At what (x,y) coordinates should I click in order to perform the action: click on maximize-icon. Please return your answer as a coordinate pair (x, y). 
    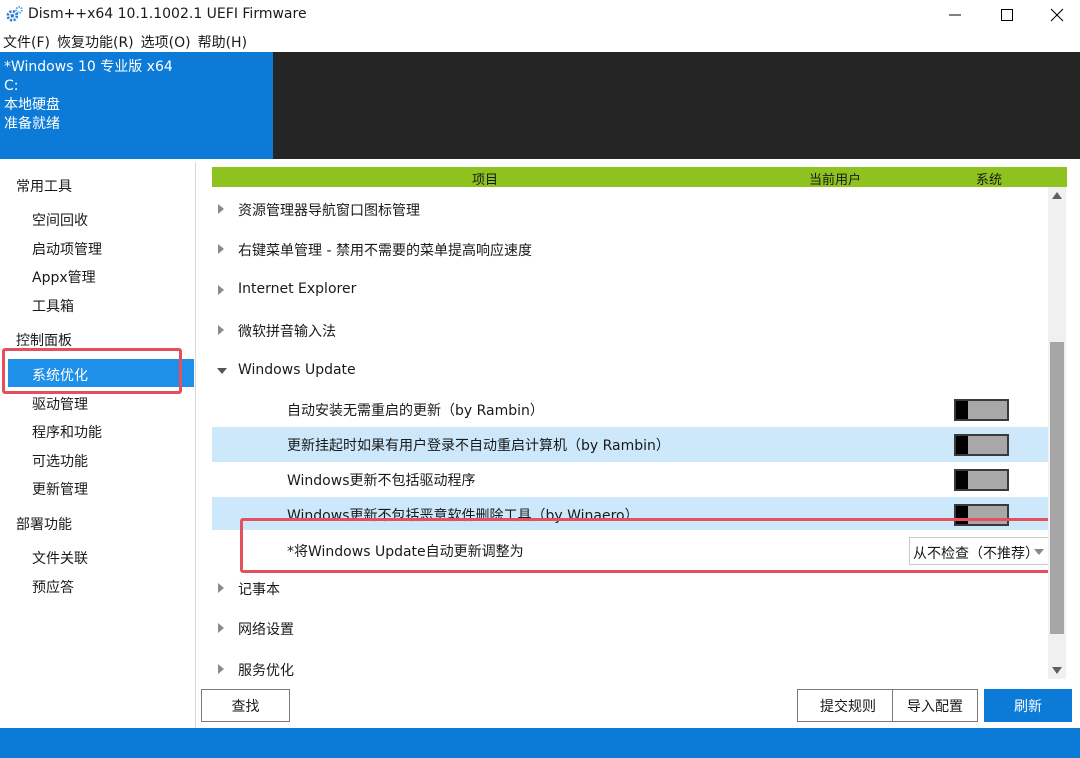
    Looking at the image, I should click on (1007, 15).